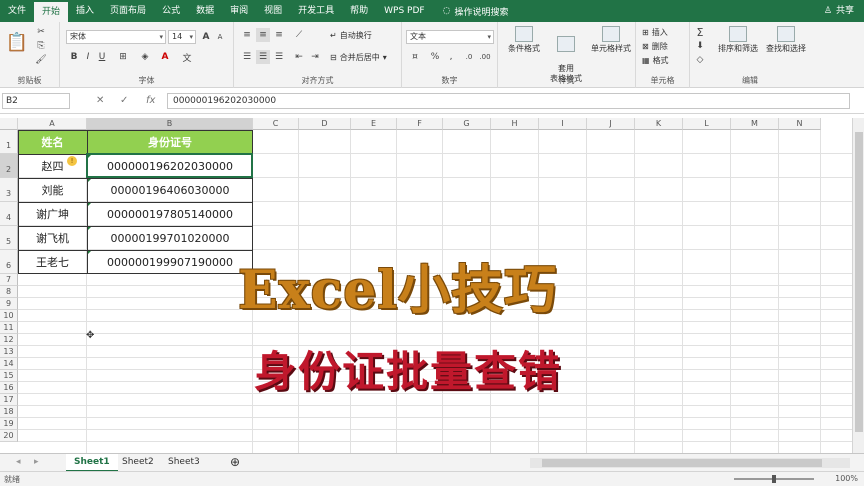 The image size is (864, 486). I want to click on select-all-corner, so click(9, 124).